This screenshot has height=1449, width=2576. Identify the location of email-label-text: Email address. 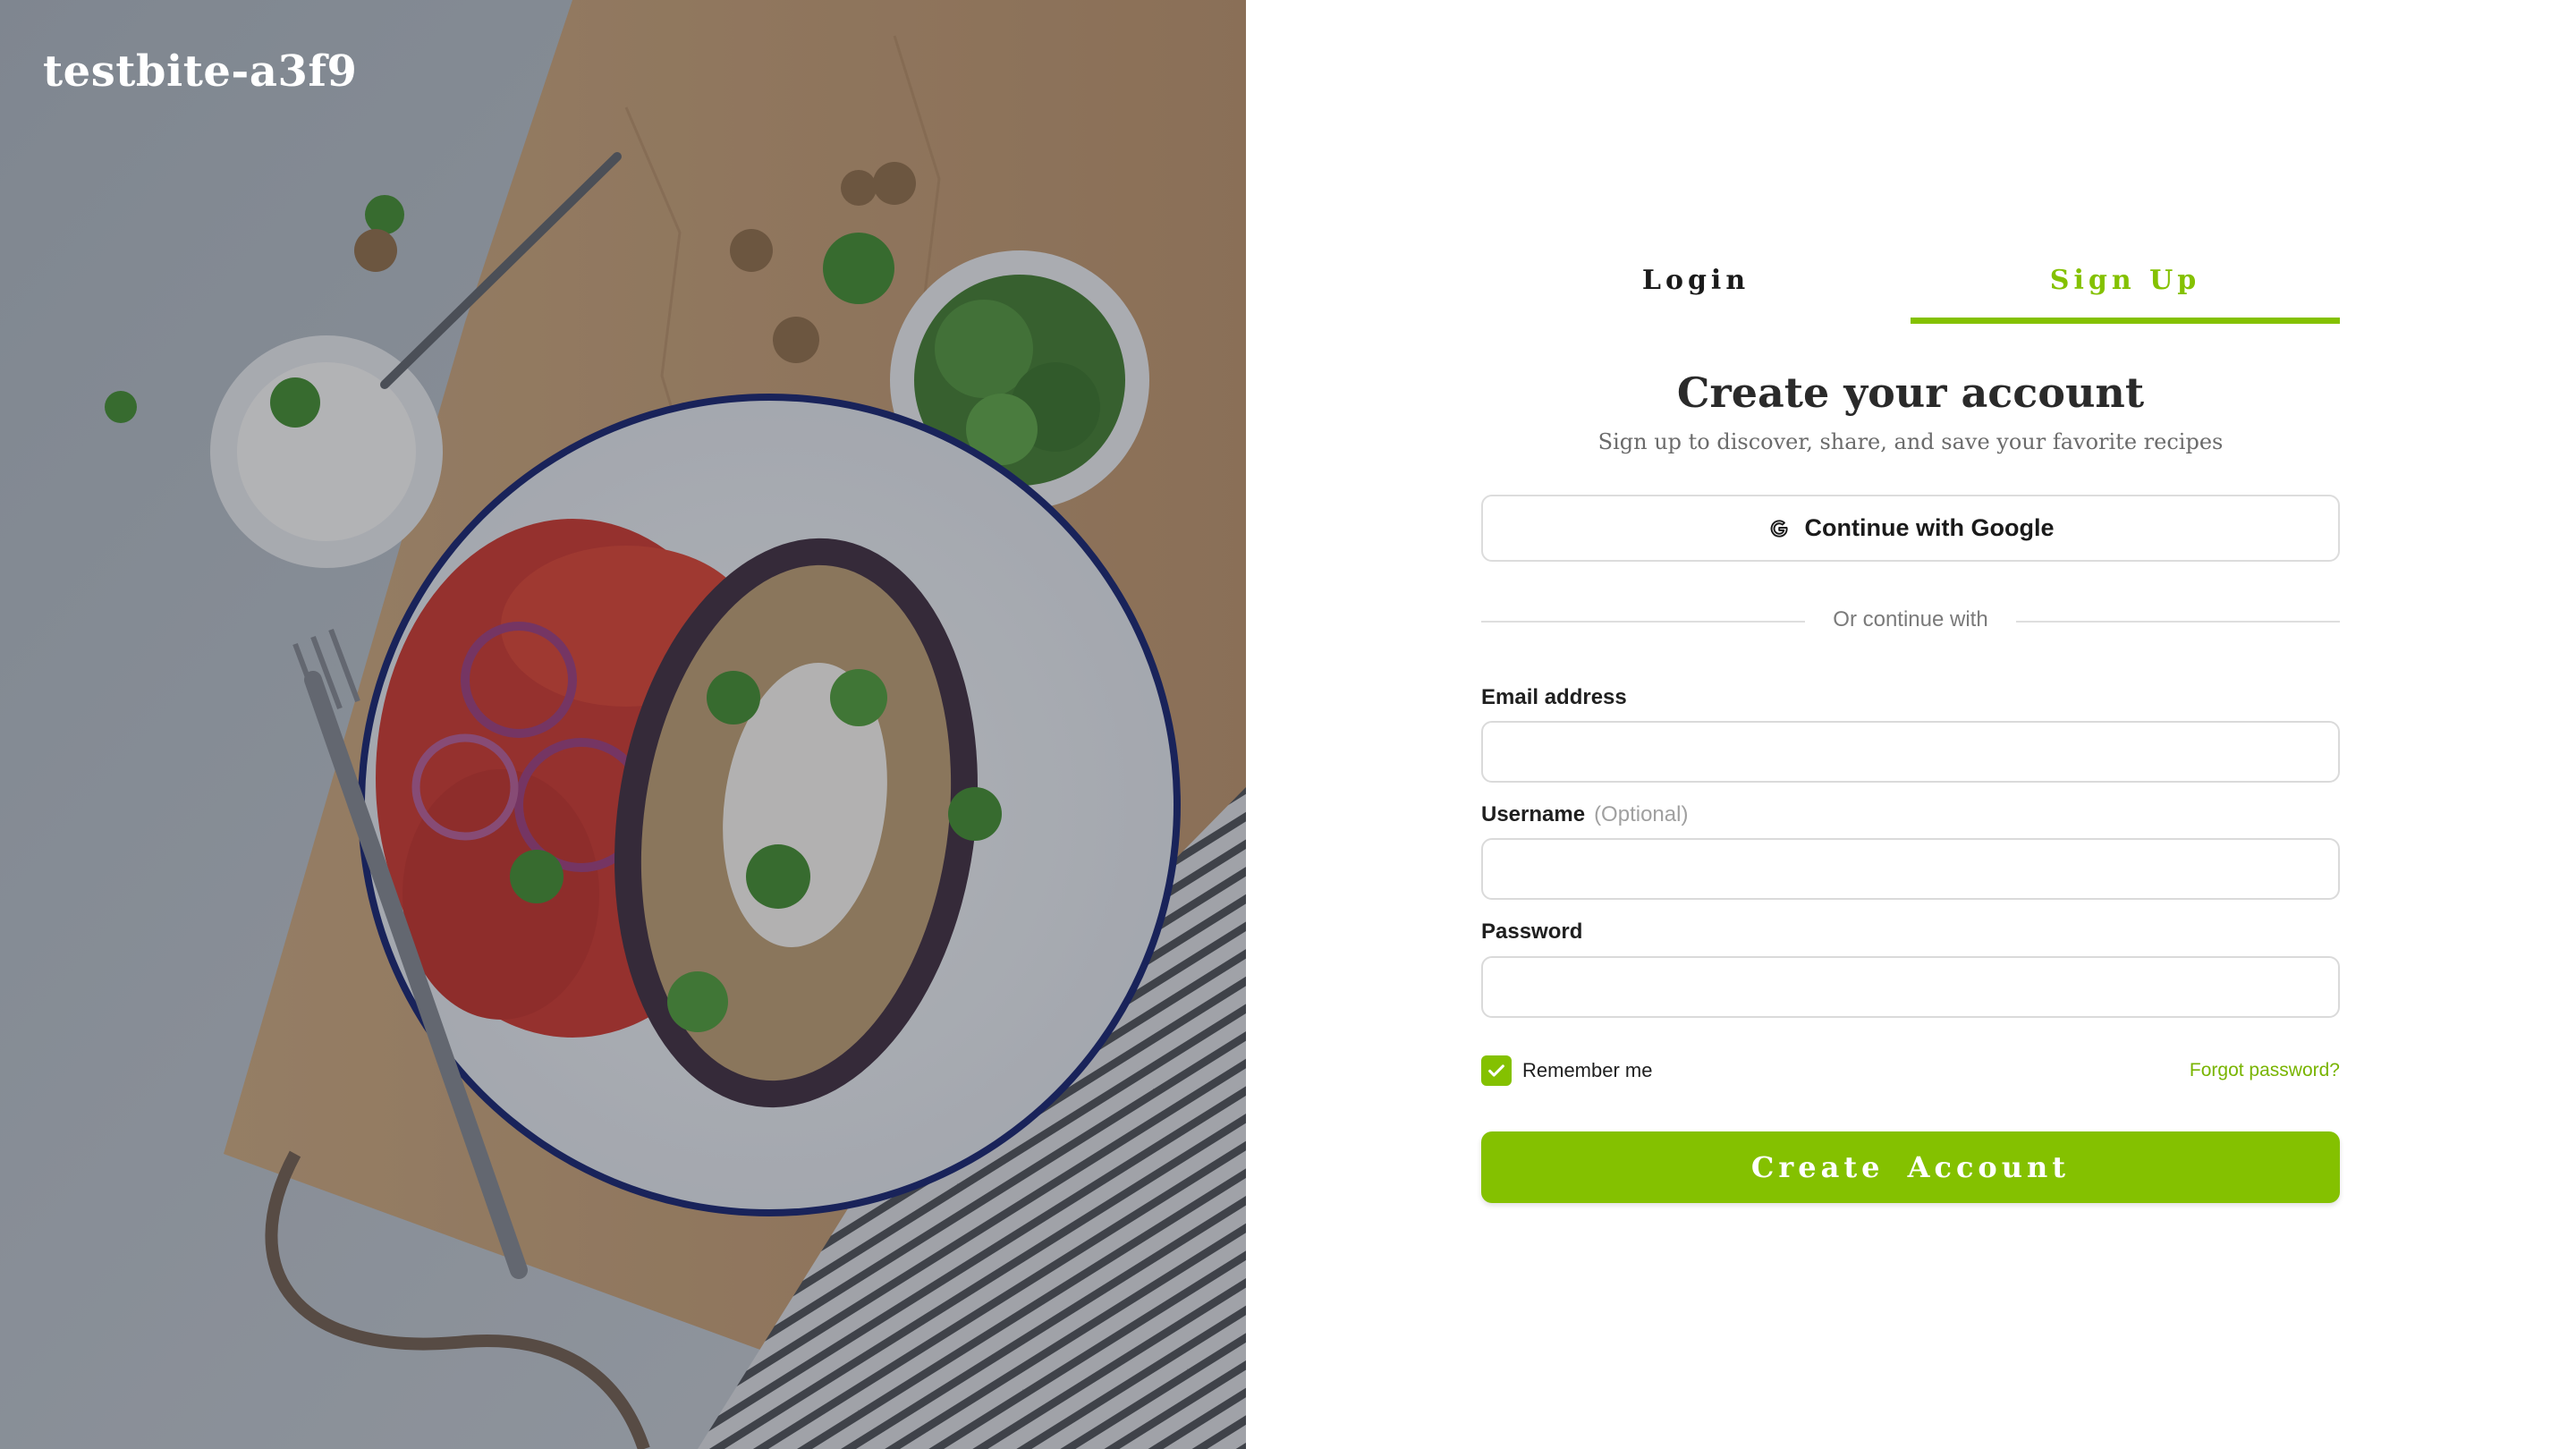
(1554, 697).